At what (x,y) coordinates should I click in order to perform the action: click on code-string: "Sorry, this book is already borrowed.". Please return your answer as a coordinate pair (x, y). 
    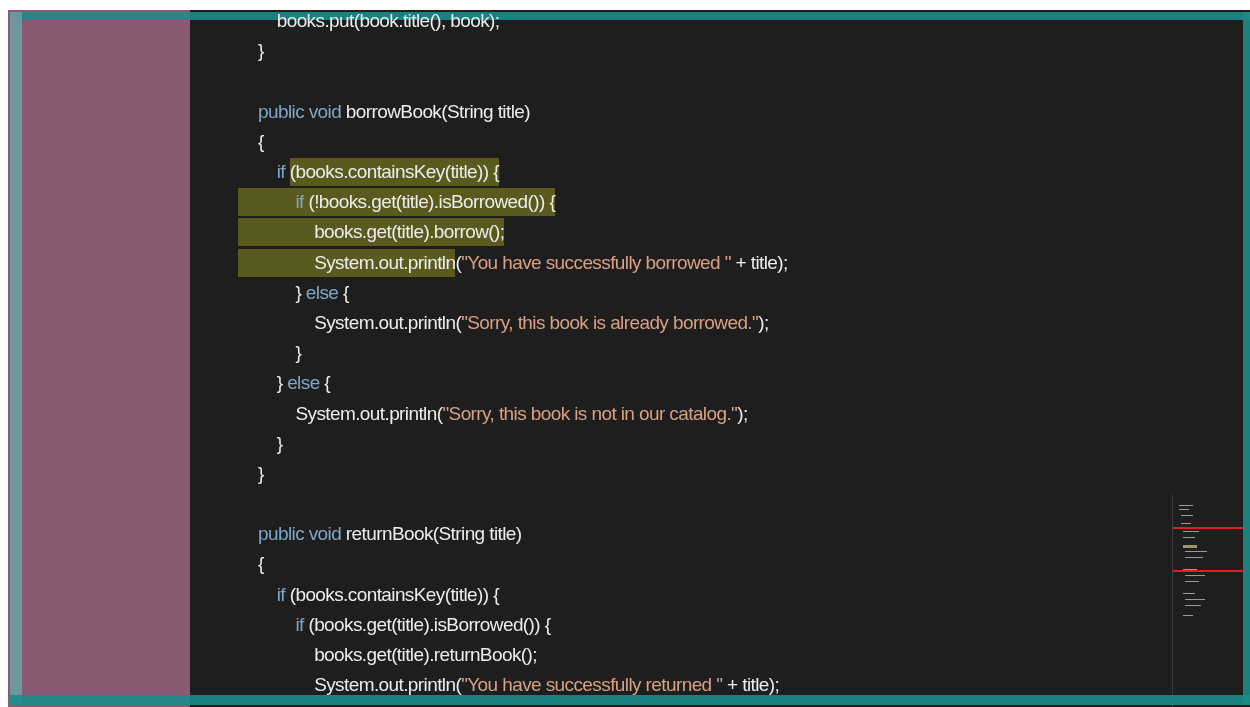
    Looking at the image, I should click on (610, 322).